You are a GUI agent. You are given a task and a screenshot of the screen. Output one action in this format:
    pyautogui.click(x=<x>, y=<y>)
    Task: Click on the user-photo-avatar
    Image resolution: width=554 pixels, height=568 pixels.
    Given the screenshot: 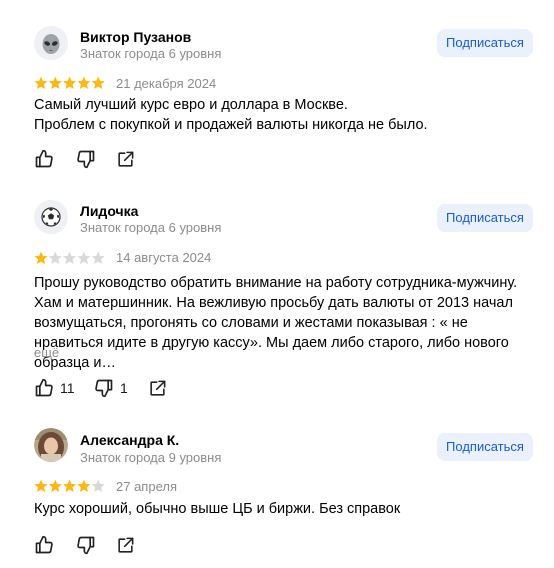 What is the action you would take?
    pyautogui.click(x=51, y=445)
    